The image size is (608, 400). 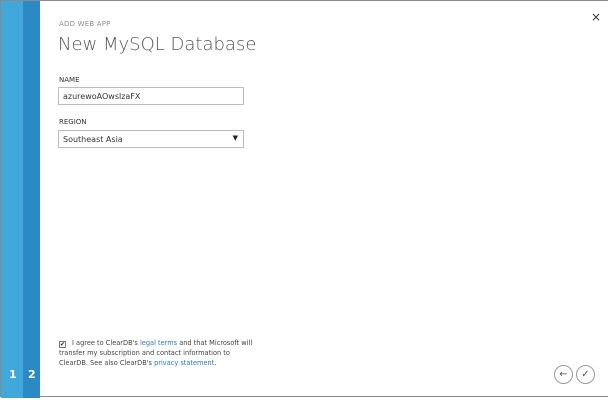 I want to click on region-label: REGION, so click(x=73, y=122).